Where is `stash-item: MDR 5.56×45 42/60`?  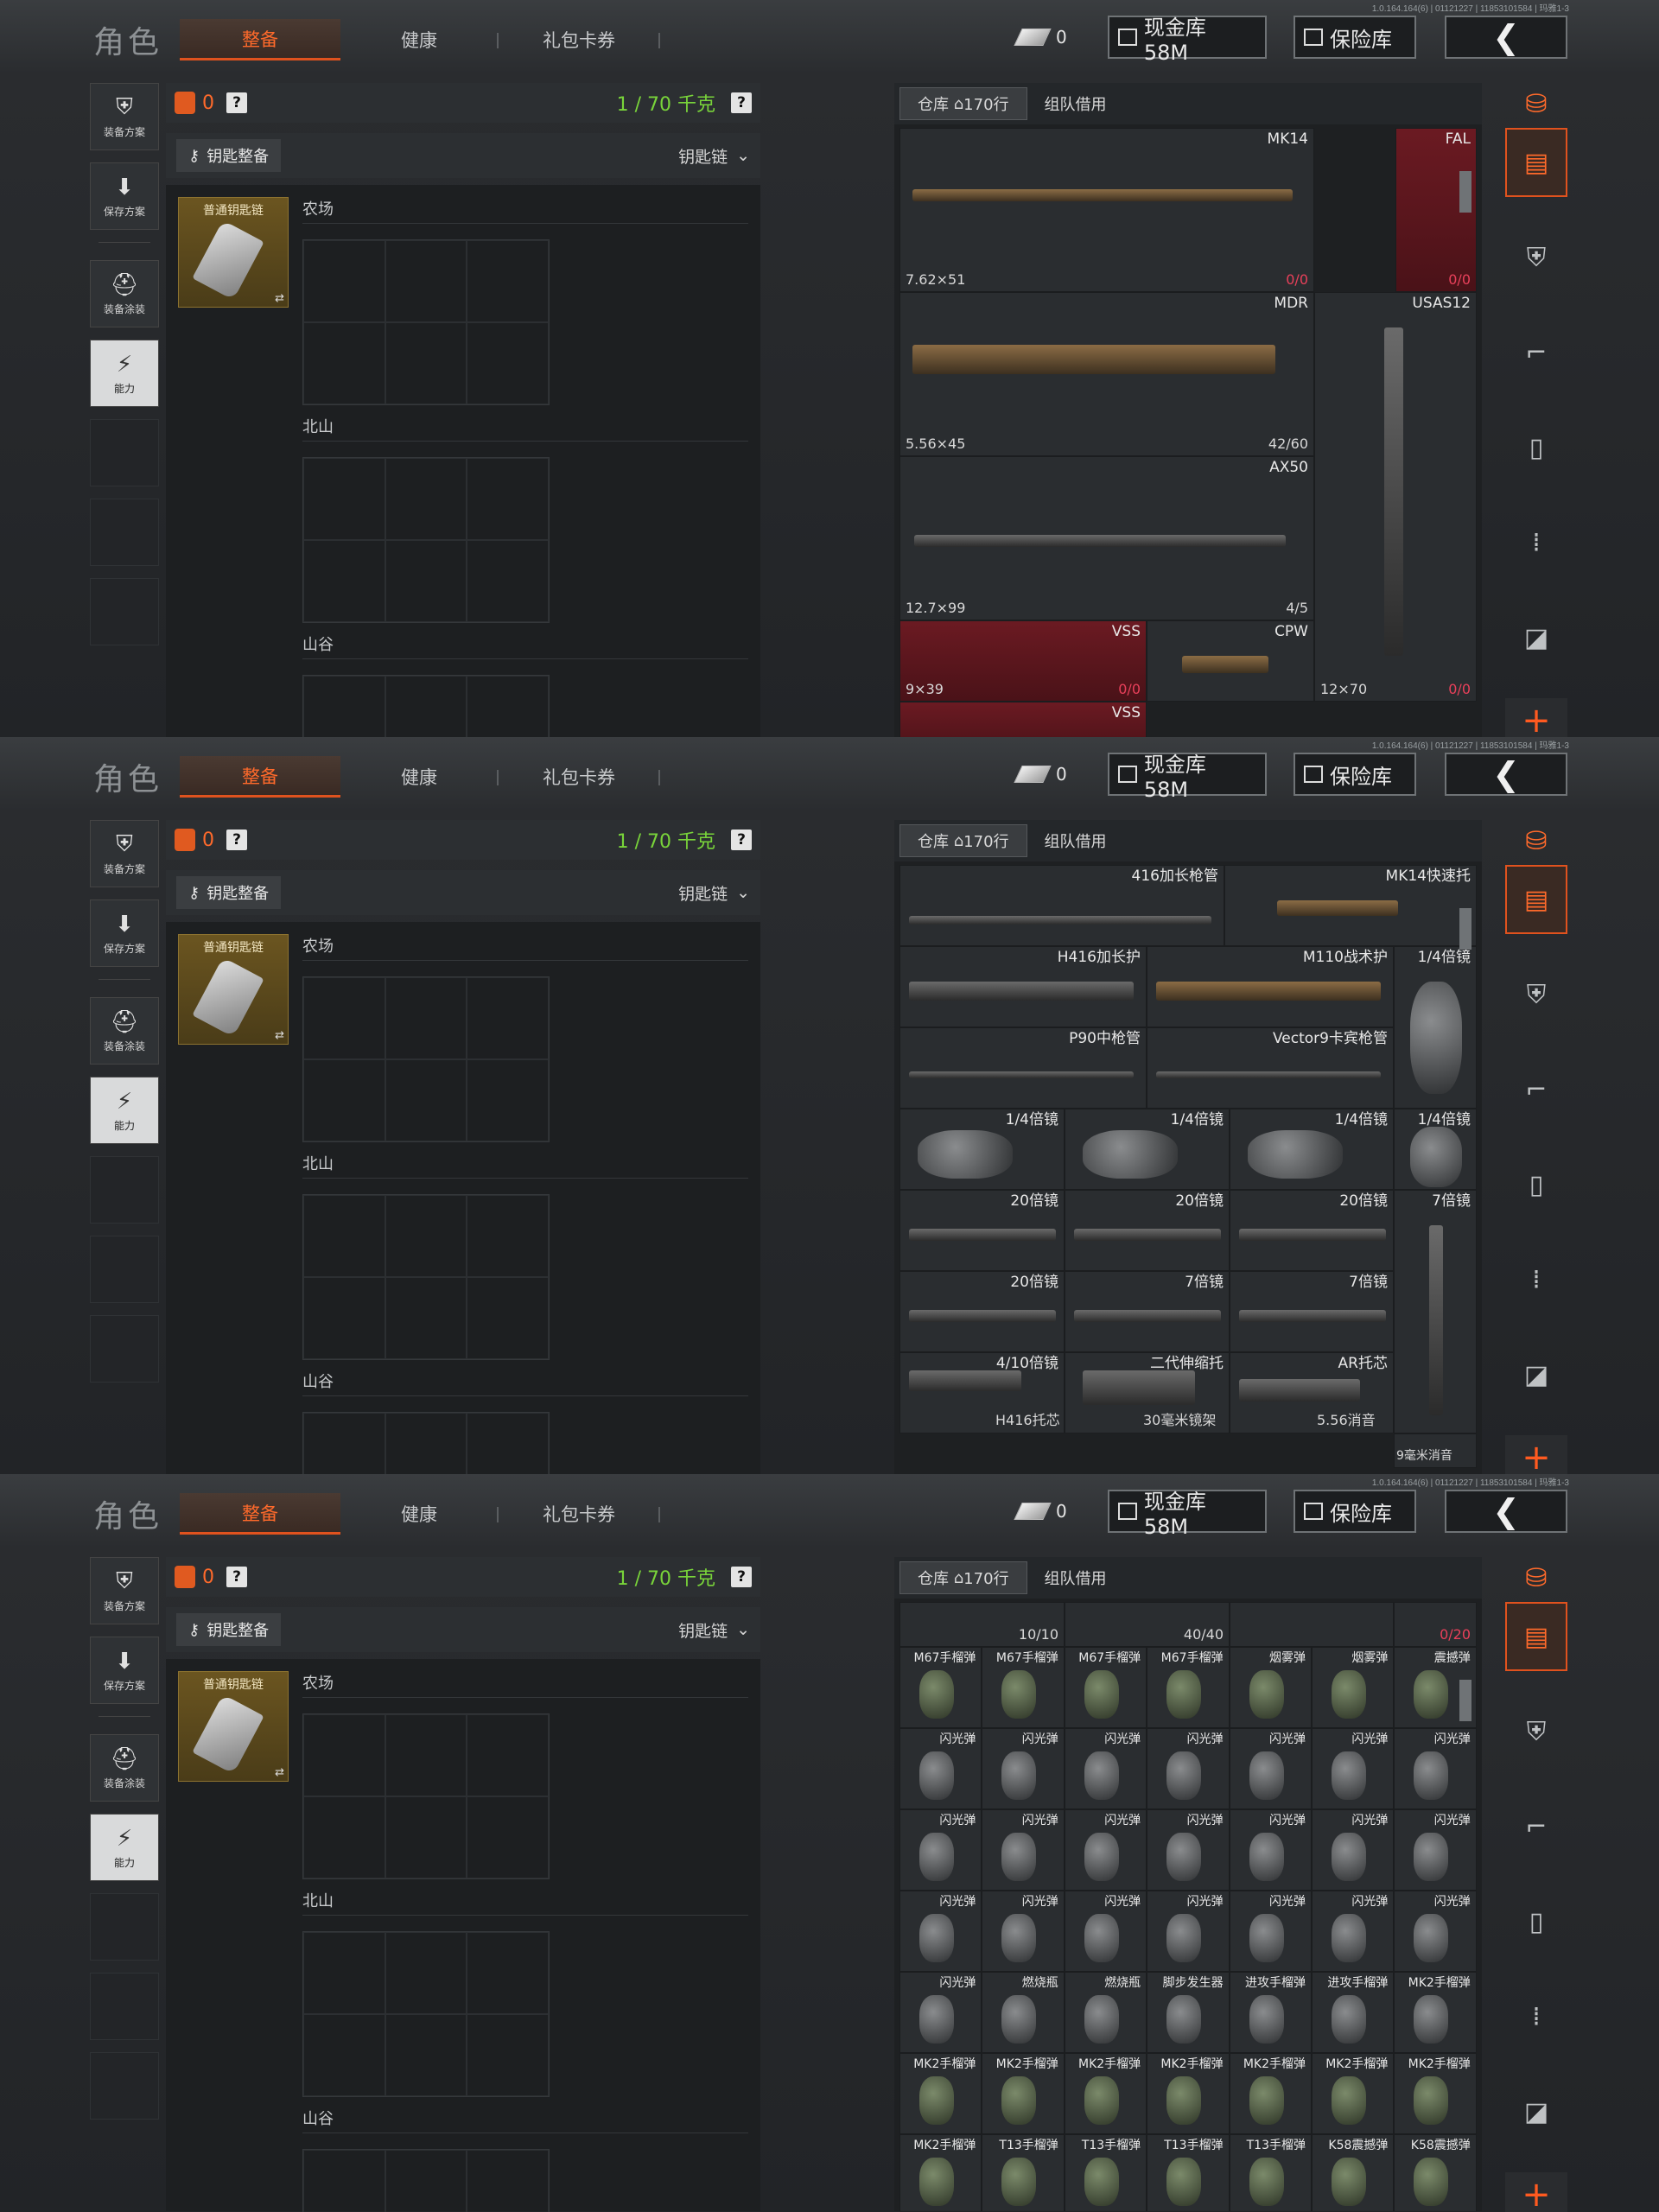 stash-item: MDR 5.56×45 42/60 is located at coordinates (1106, 374).